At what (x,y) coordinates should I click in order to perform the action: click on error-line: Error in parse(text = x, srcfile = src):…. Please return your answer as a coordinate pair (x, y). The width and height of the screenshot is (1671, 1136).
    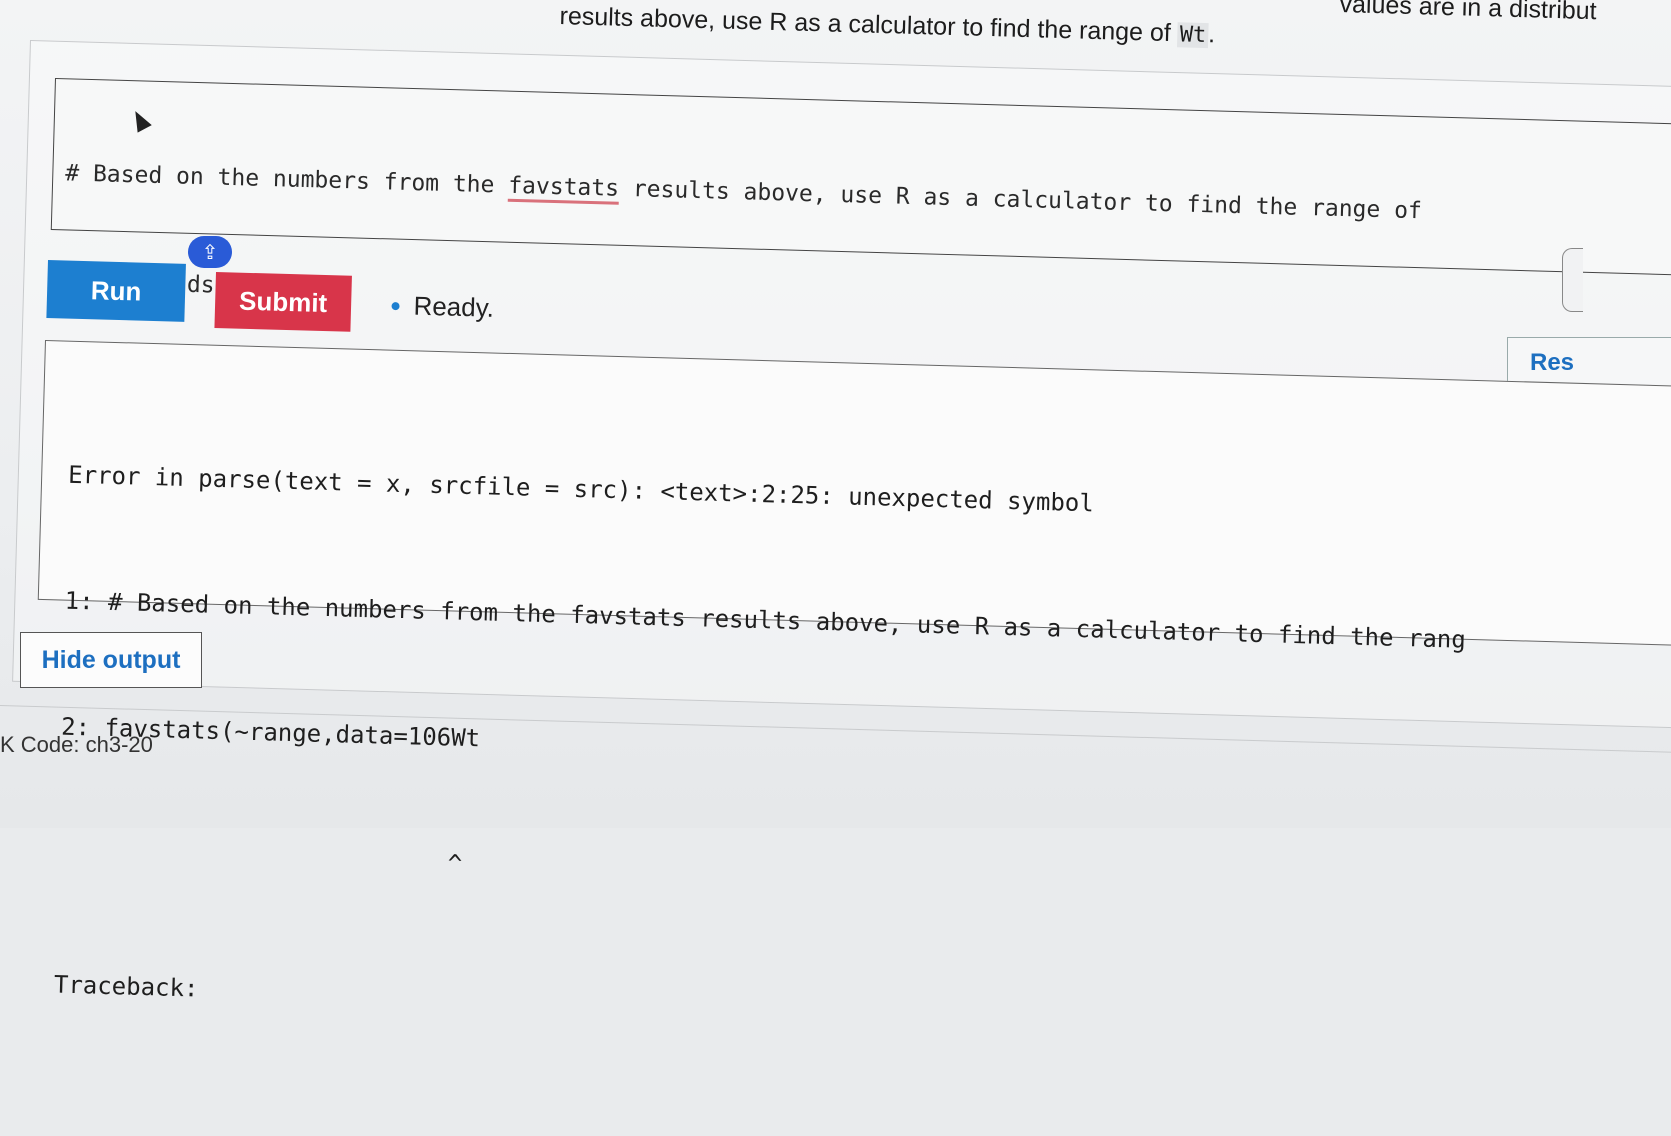
    Looking at the image, I should click on (581, 489).